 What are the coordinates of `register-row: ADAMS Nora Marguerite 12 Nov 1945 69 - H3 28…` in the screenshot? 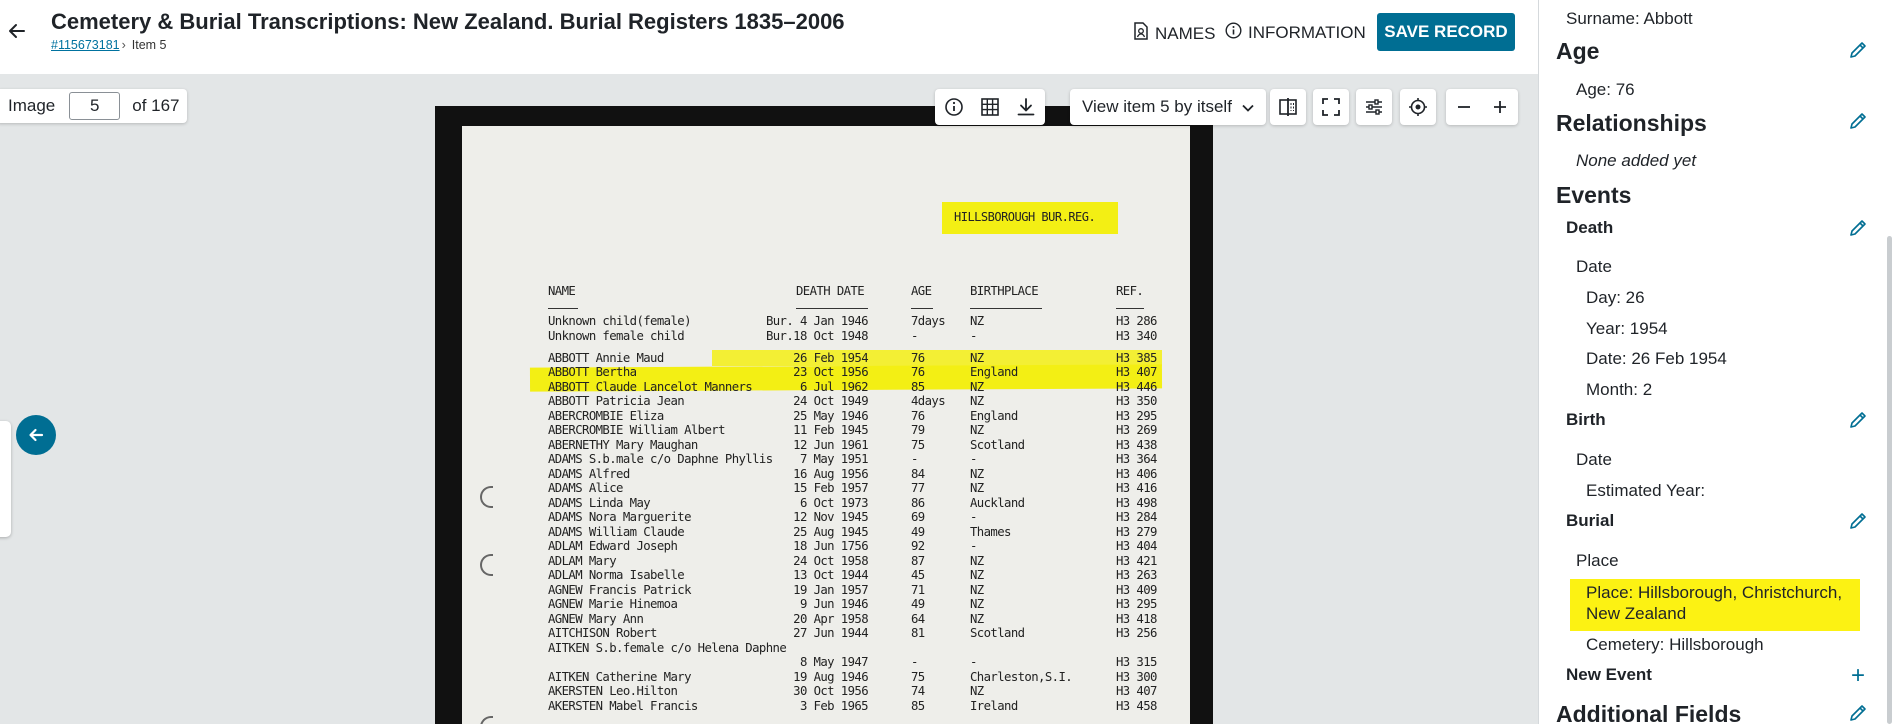 It's located at (826, 517).